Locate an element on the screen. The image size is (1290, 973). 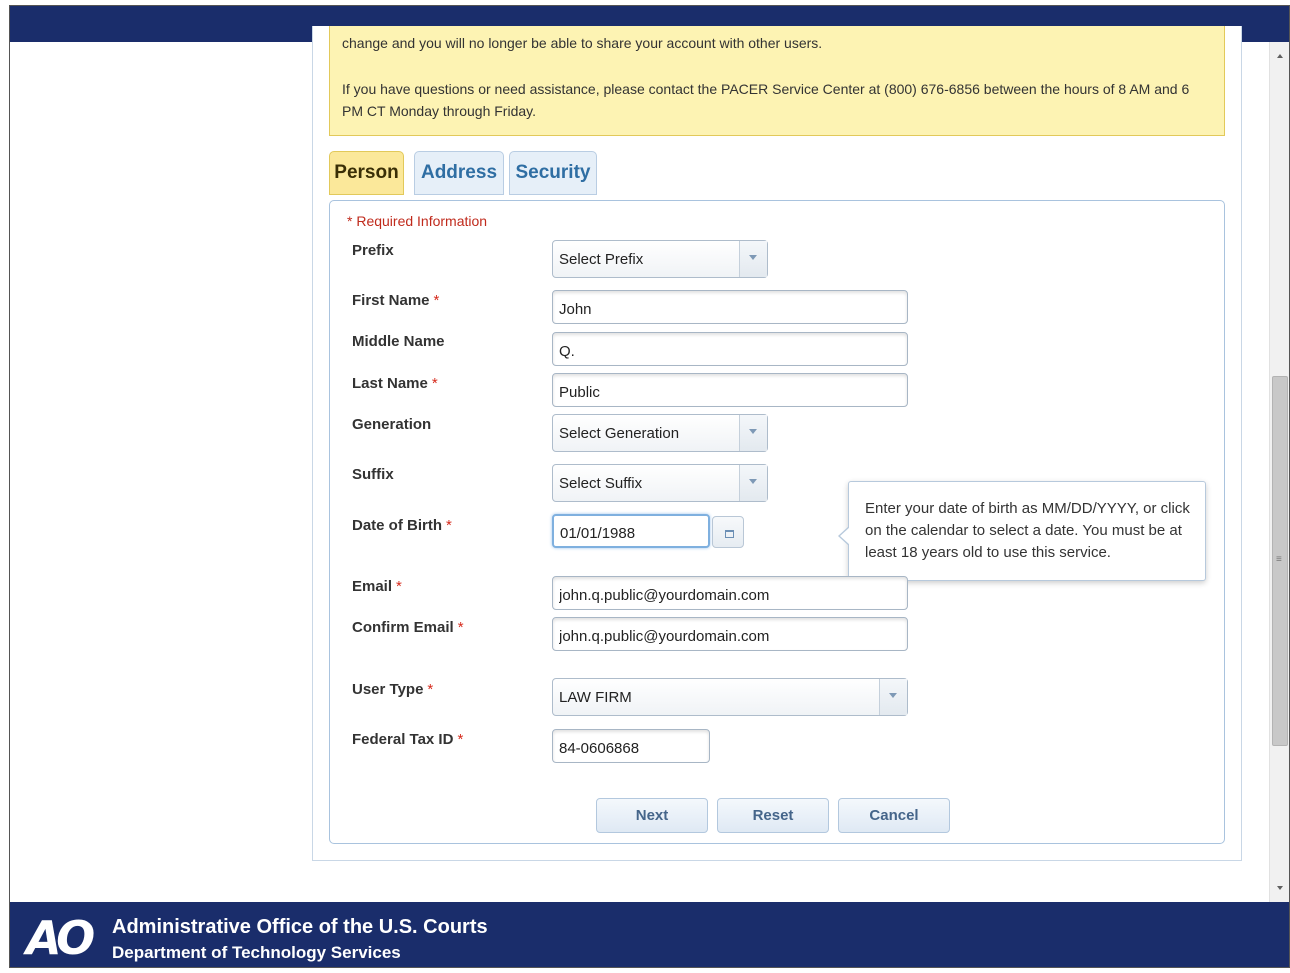
user-type-select-value: LAW FIRM is located at coordinates (595, 697).